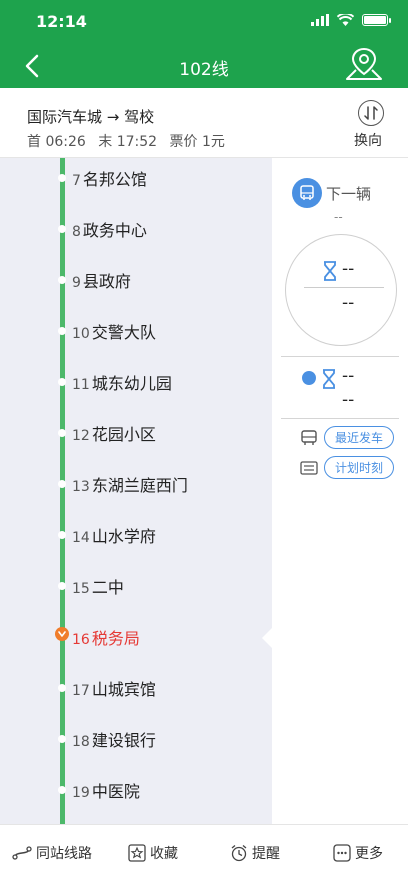 The image size is (408, 883). Describe the element at coordinates (56, 142) in the screenshot. I see `first-bus-time: 首 06:26` at that location.